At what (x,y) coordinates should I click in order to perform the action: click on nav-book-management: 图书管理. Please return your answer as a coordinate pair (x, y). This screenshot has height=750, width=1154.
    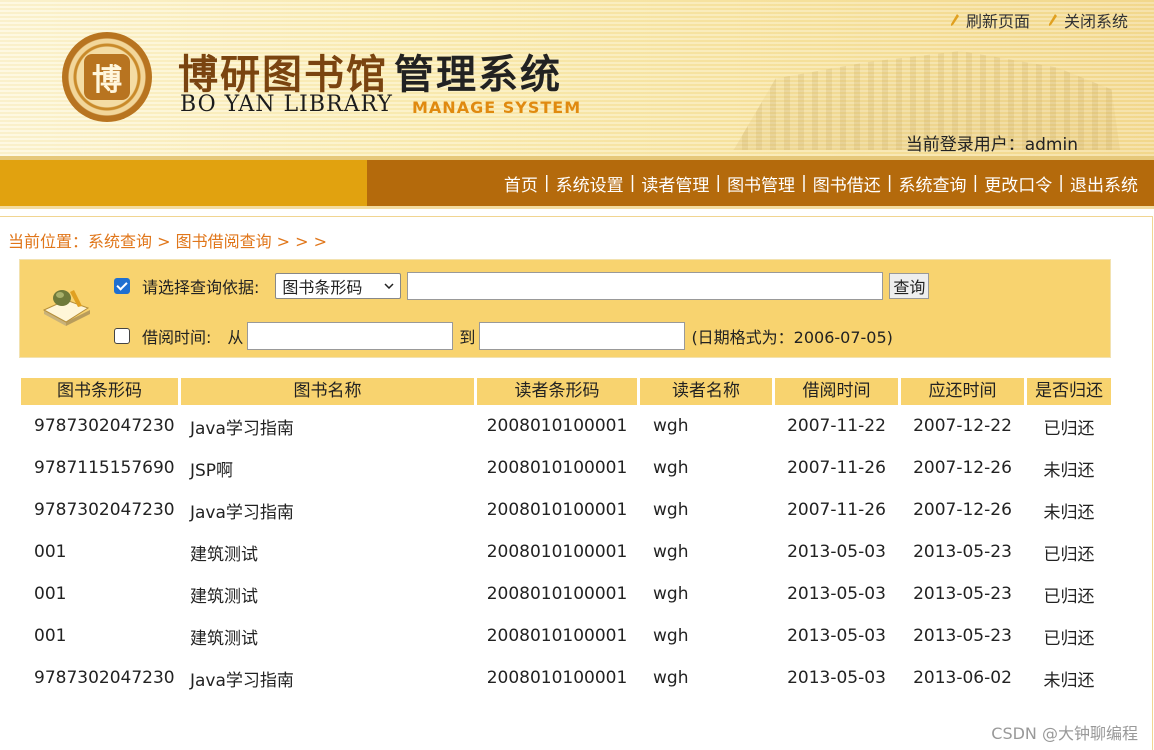
    Looking at the image, I should click on (761, 183).